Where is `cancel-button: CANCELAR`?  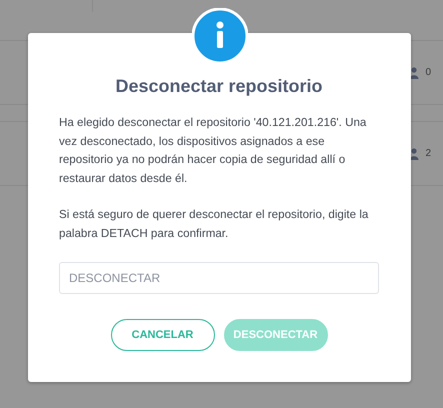
cancel-button: CANCELAR is located at coordinates (162, 335).